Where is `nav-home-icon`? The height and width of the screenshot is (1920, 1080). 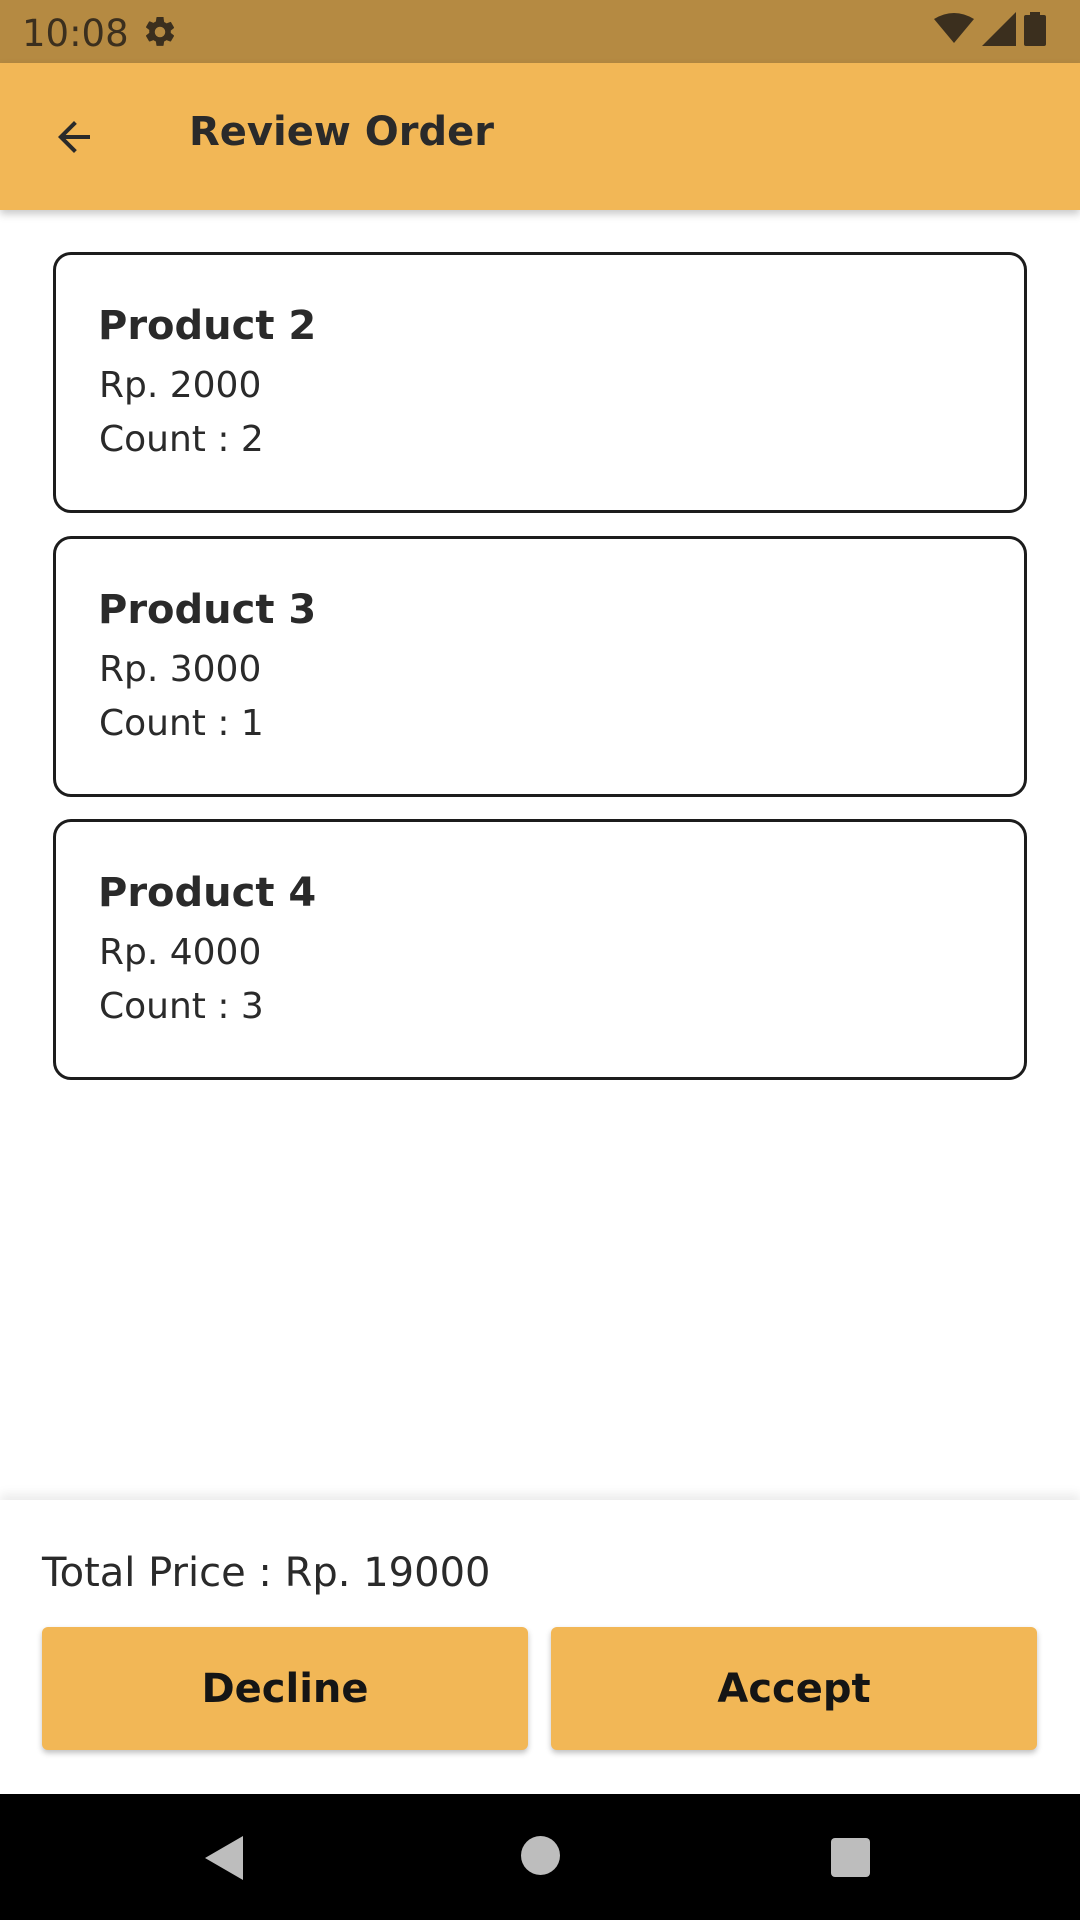 nav-home-icon is located at coordinates (540, 1855).